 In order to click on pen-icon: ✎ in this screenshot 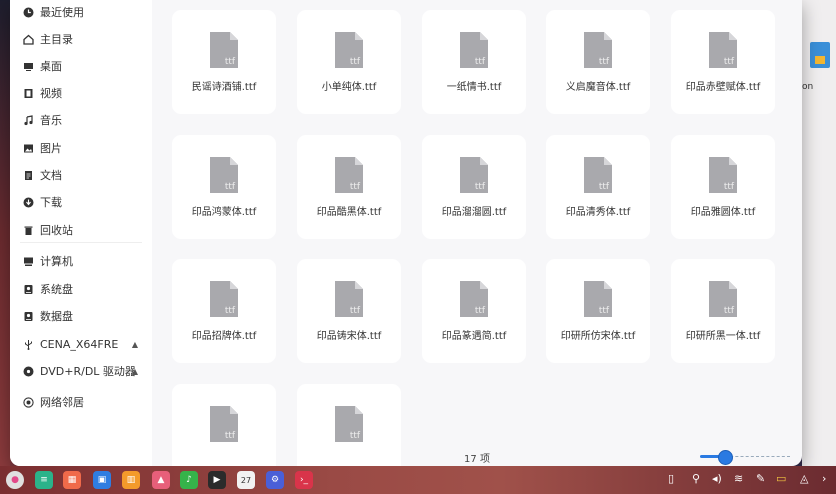, I will do `click(760, 478)`.